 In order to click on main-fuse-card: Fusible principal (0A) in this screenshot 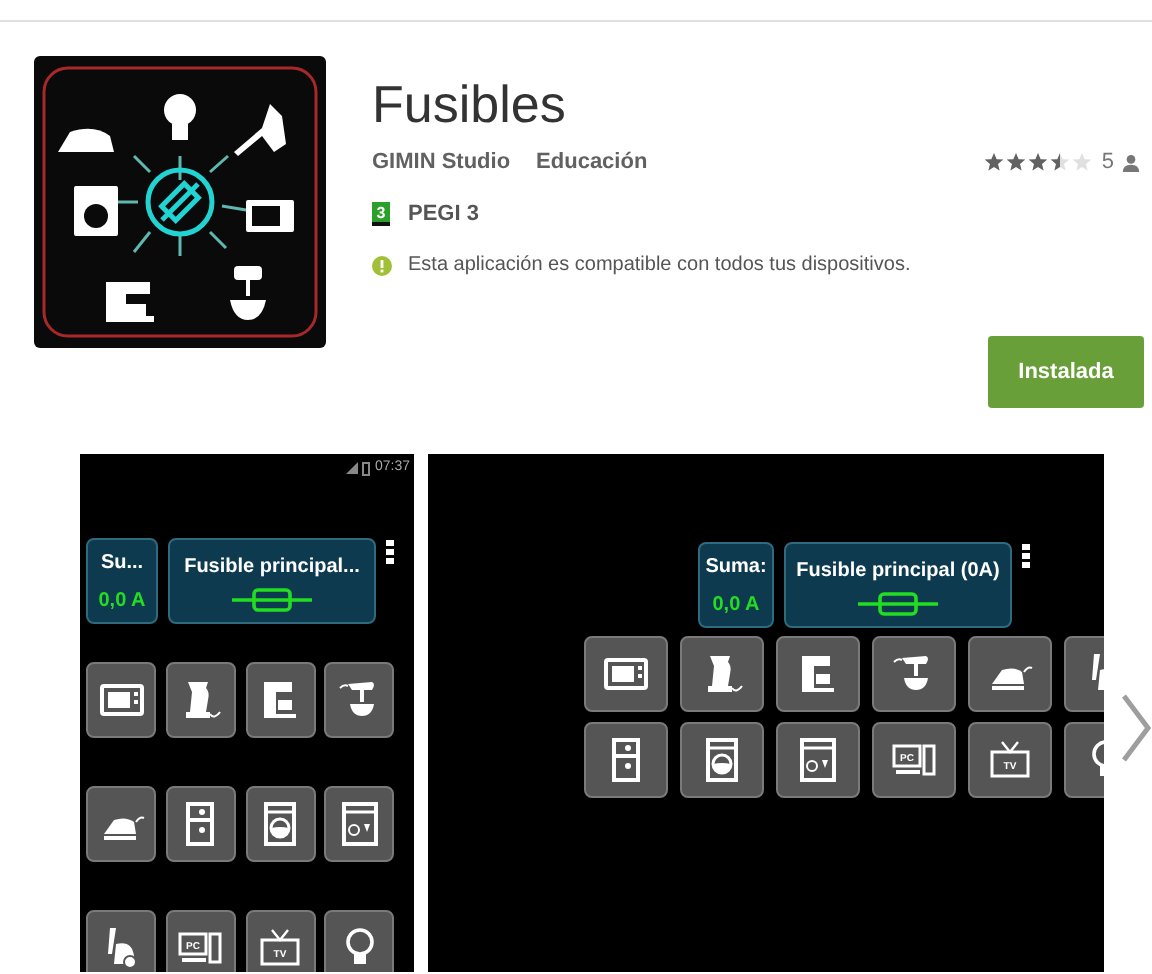, I will do `click(898, 585)`.